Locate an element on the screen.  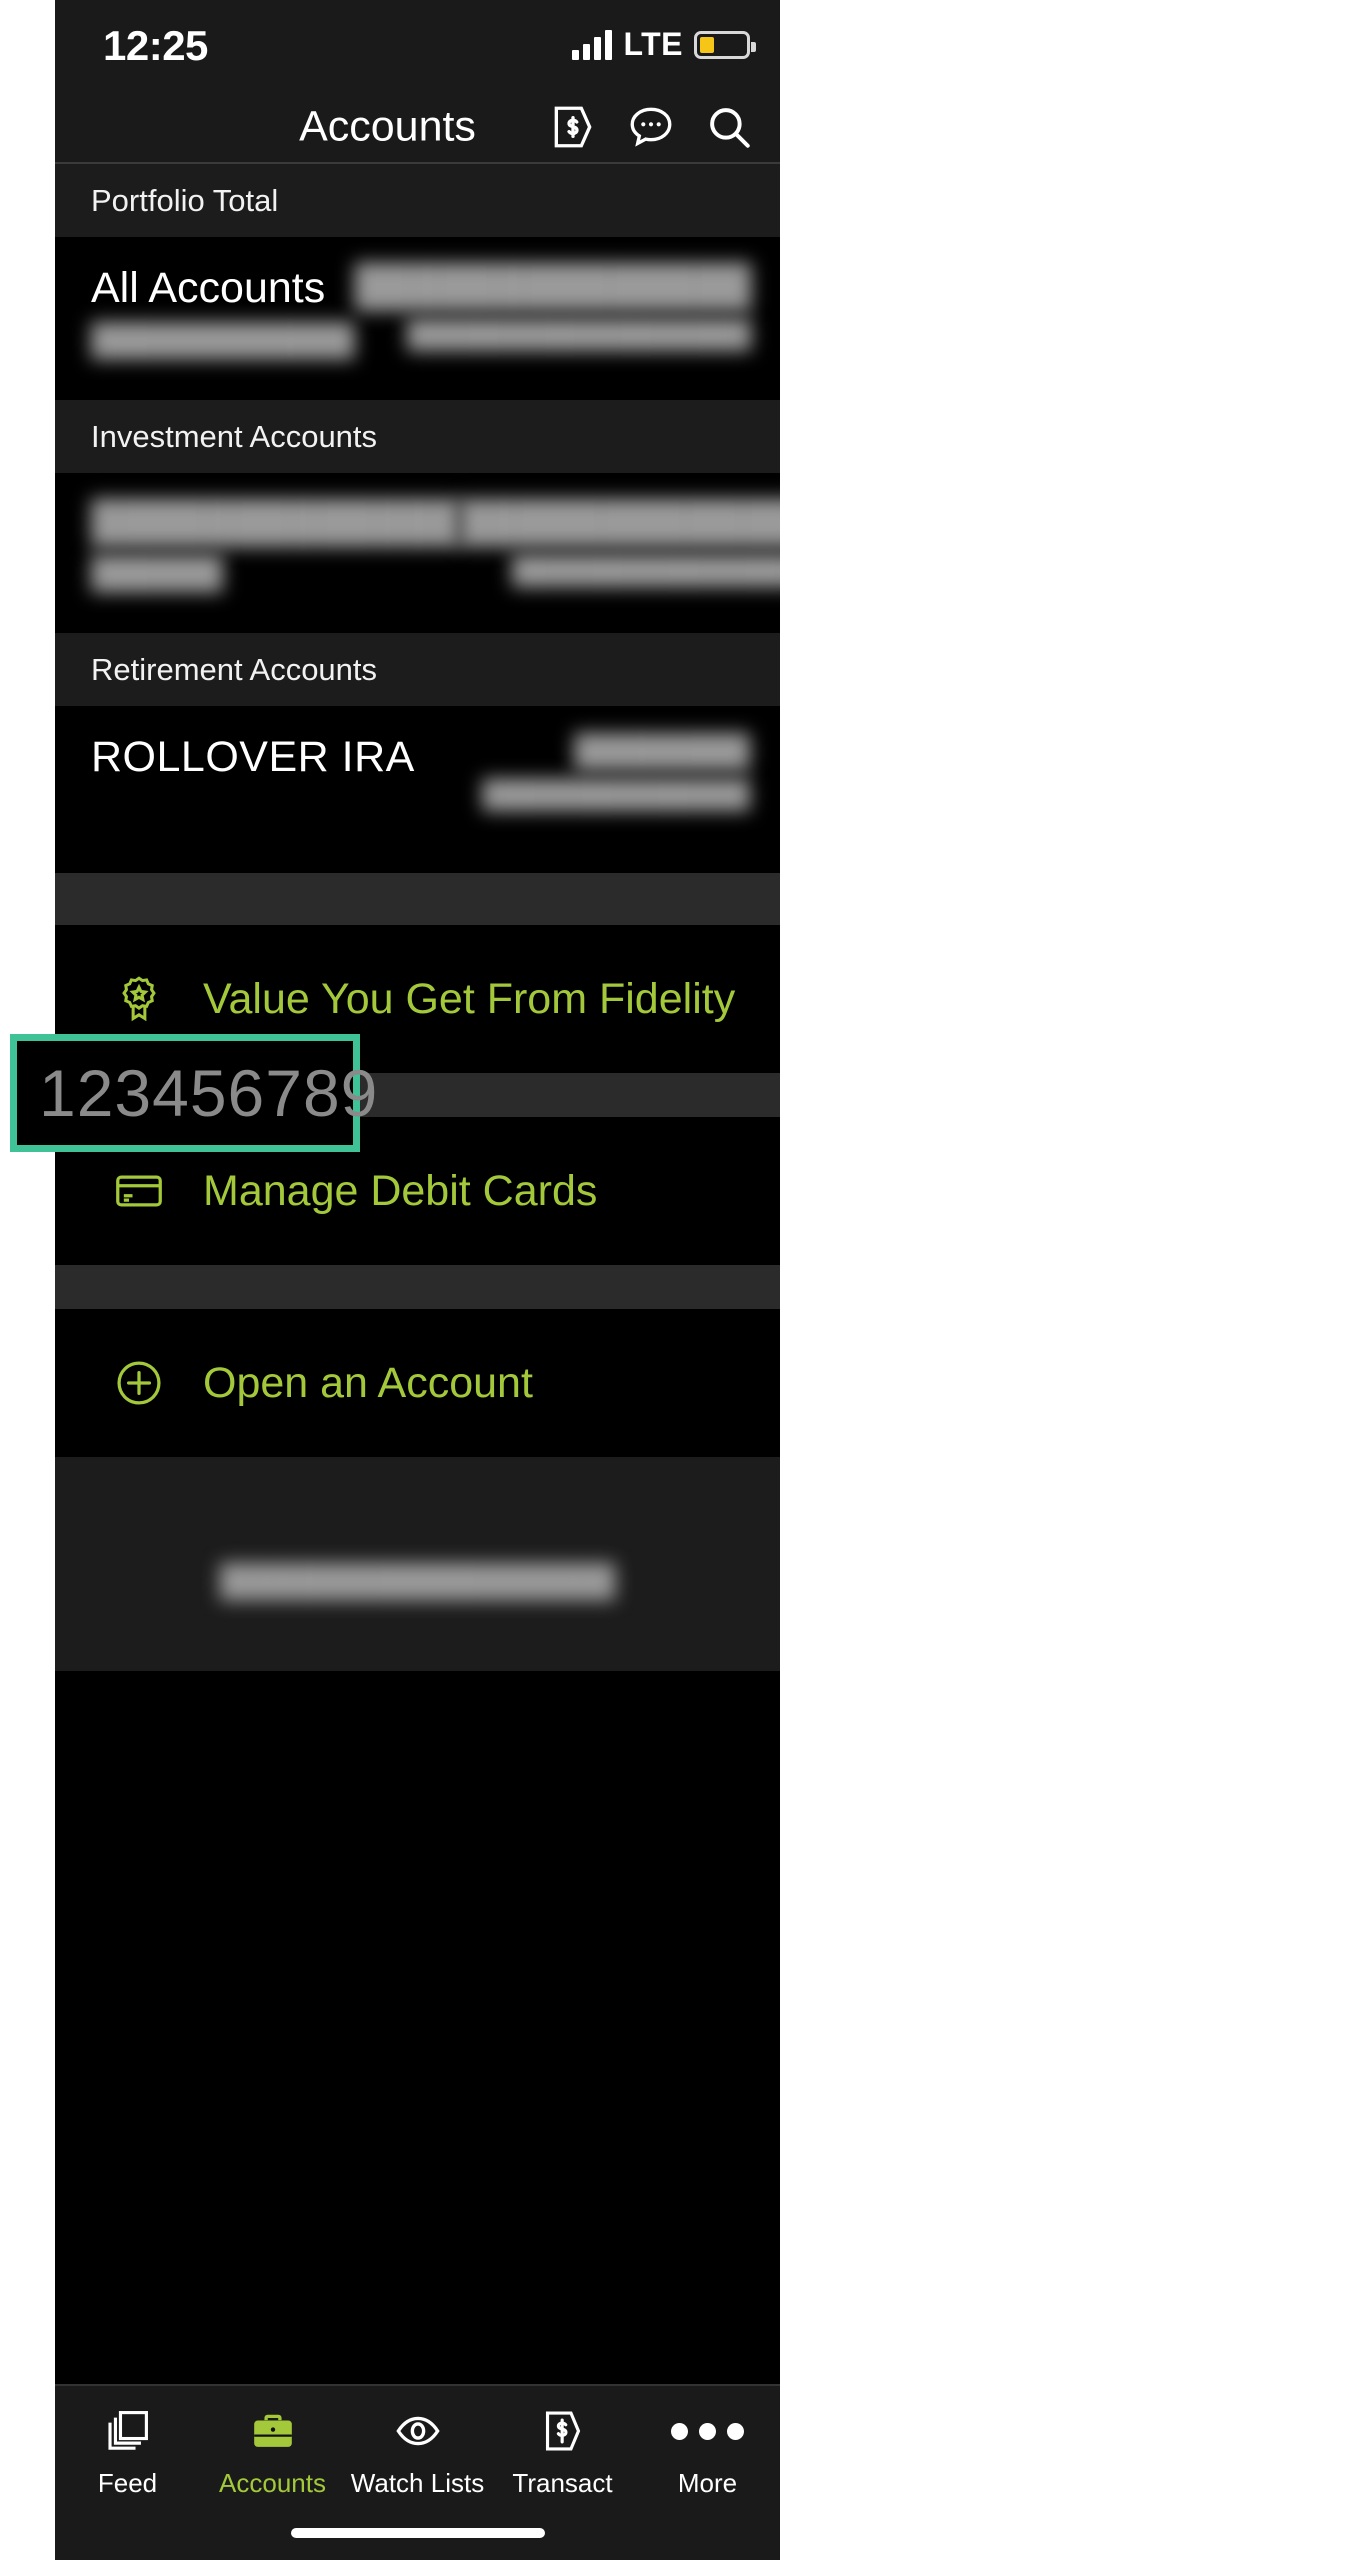
plus-circle-icon is located at coordinates (139, 1383).